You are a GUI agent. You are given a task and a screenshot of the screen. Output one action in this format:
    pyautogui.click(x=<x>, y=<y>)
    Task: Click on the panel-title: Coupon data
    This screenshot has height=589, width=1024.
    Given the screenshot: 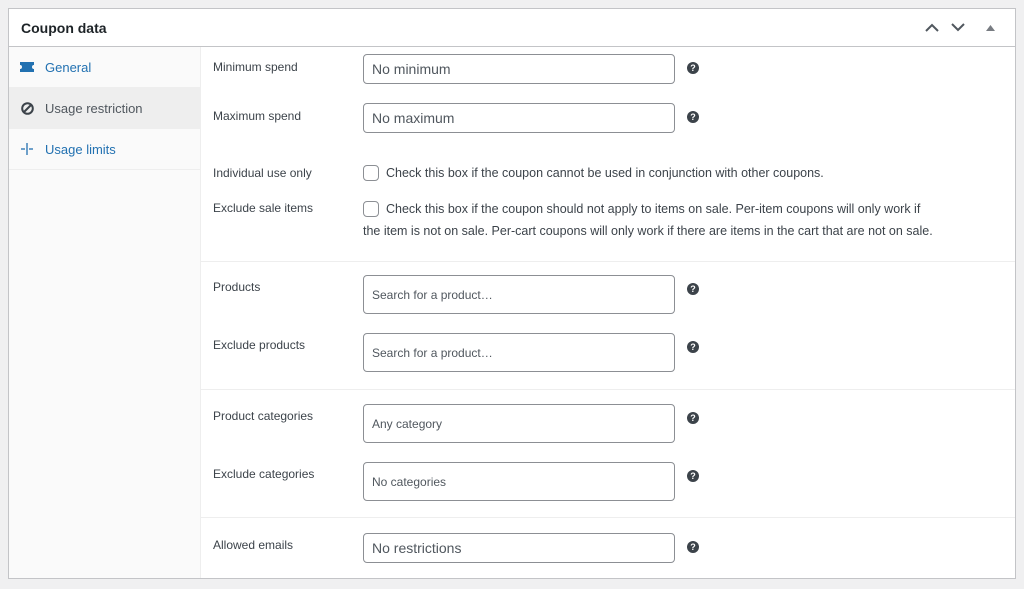 What is the action you would take?
    pyautogui.click(x=64, y=27)
    